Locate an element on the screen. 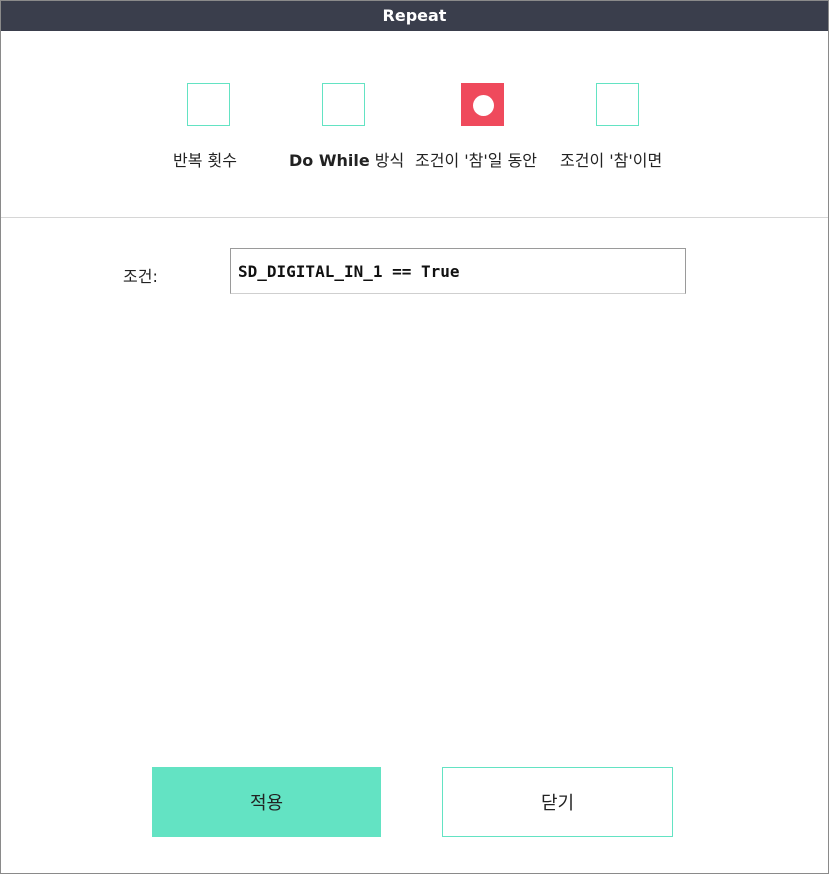 This screenshot has width=829, height=874. section-divider is located at coordinates (414, 217).